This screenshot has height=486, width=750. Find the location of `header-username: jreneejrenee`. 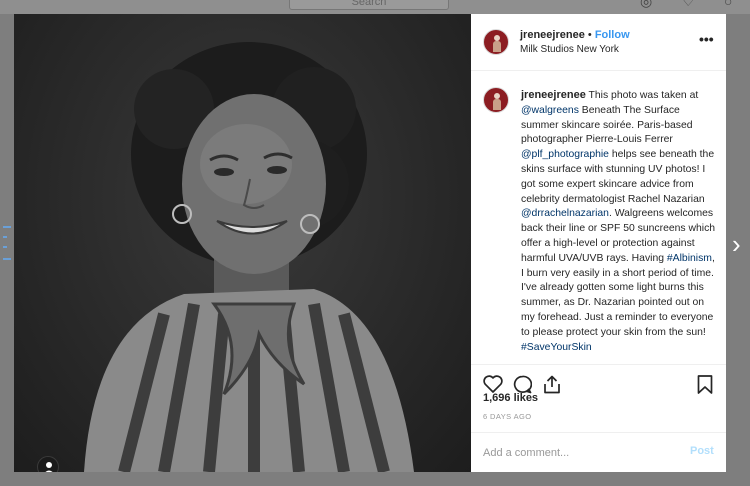

header-username: jreneejrenee is located at coordinates (552, 35).